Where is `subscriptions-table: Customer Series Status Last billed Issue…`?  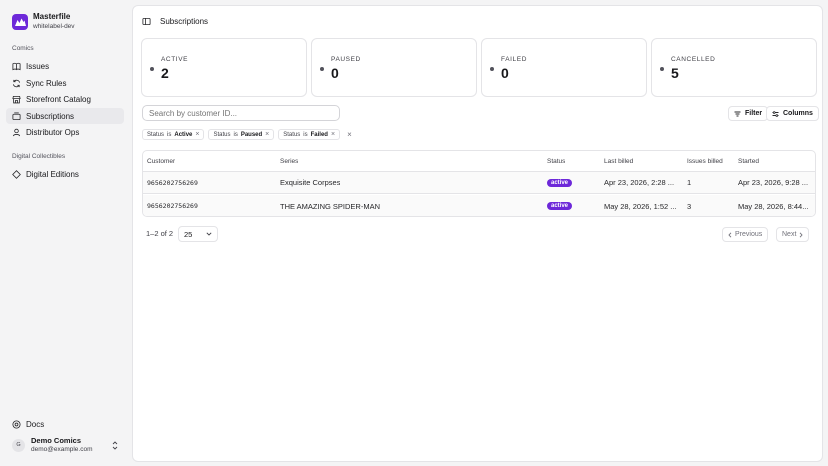
subscriptions-table: Customer Series Status Last billed Issue… is located at coordinates (479, 183).